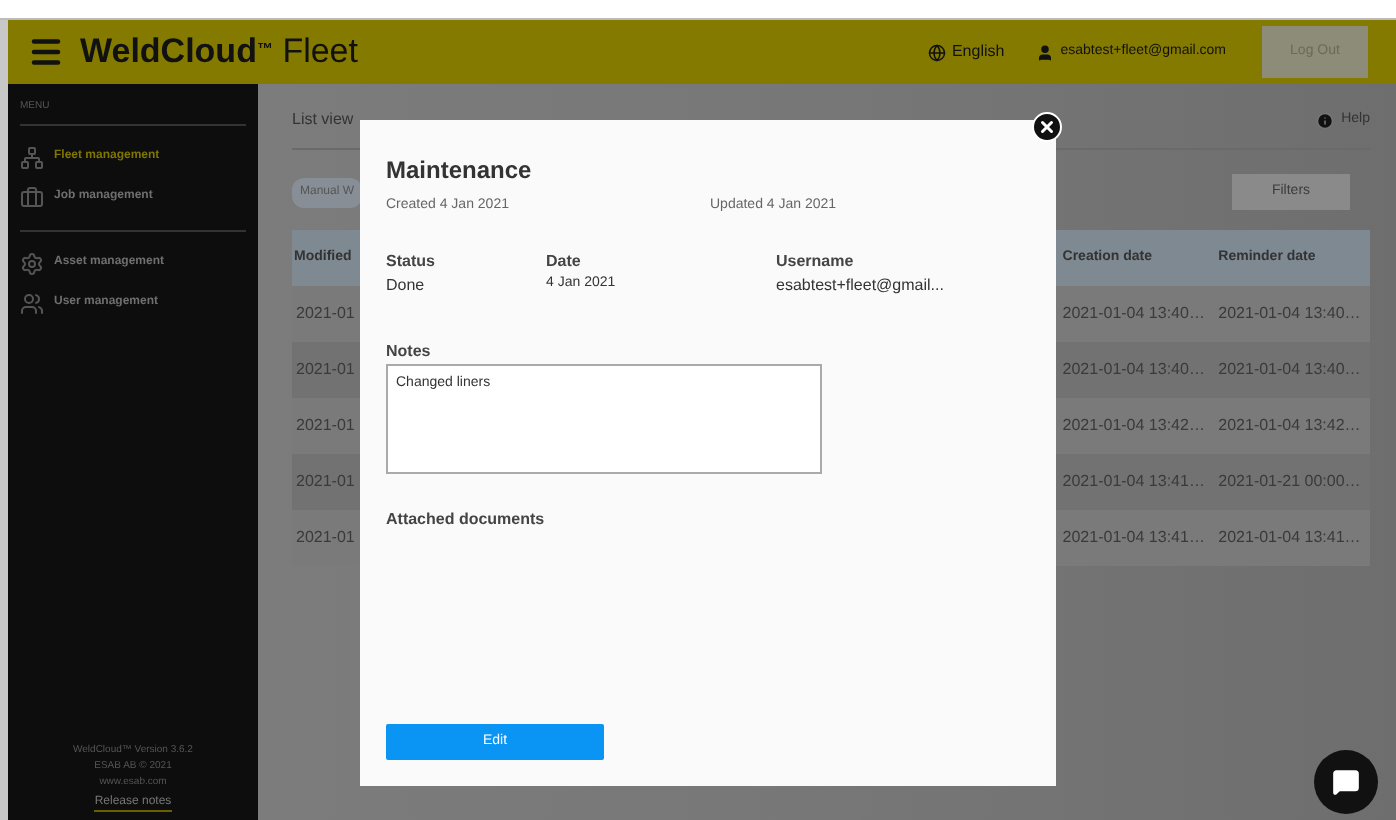  What do you see at coordinates (564, 261) in the screenshot?
I see `field-label: Date` at bounding box center [564, 261].